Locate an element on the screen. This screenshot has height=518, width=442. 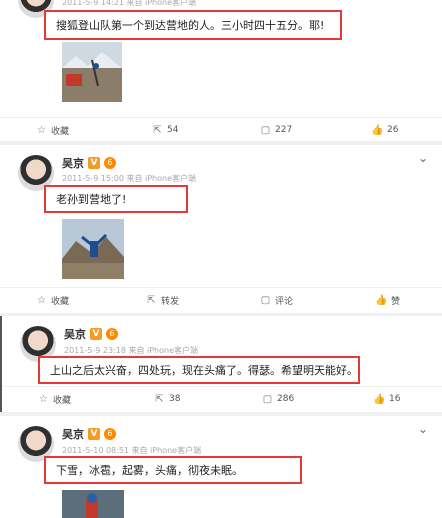
repost-label: 转发 is located at coordinates (170, 301).